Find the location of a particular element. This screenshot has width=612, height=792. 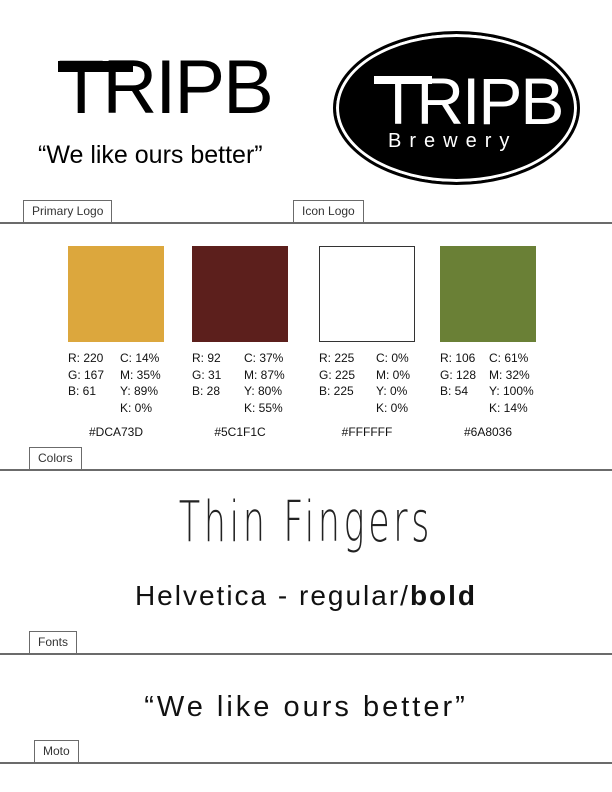

primary-logo-text: TRIPB is located at coordinates (166, 87).